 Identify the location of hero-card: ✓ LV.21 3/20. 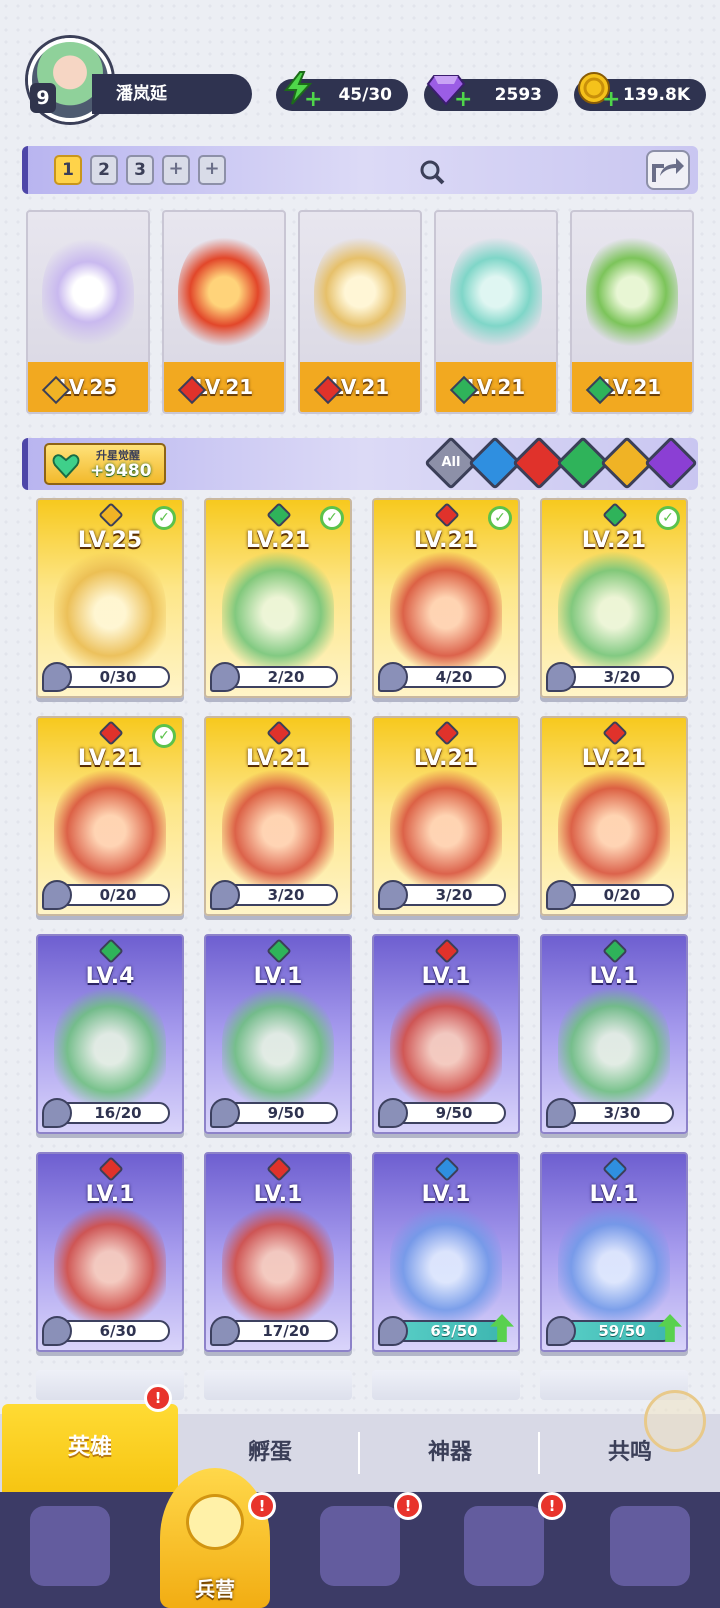
(614, 598).